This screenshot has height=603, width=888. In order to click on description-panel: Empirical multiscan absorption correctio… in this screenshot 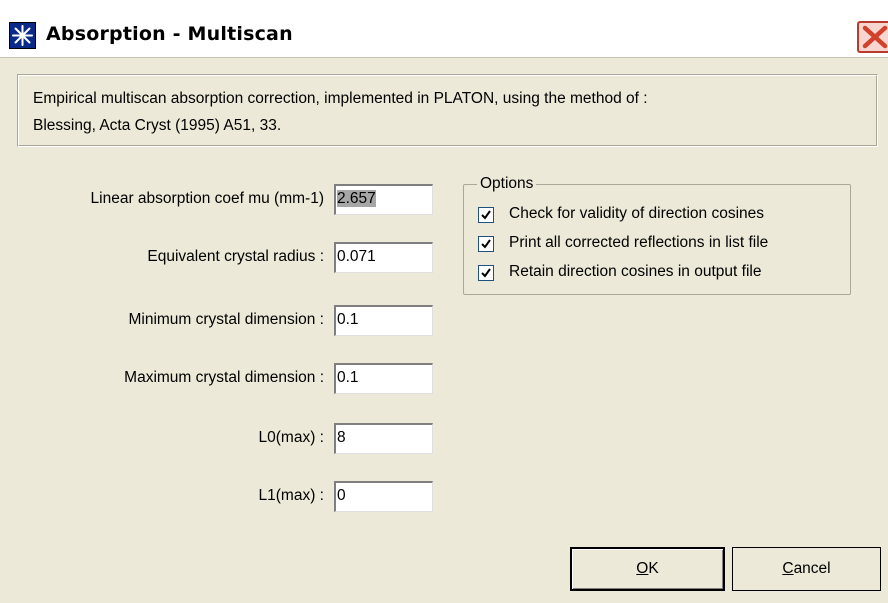, I will do `click(447, 110)`.